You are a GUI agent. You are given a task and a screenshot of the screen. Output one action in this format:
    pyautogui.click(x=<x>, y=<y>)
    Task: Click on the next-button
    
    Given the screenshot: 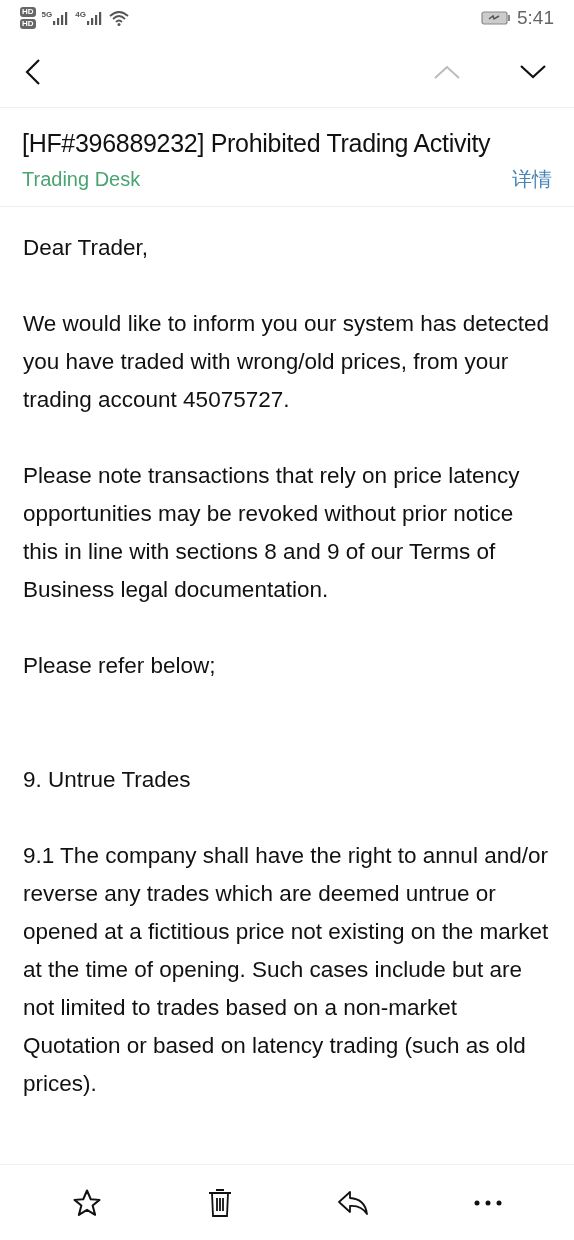 What is the action you would take?
    pyautogui.click(x=533, y=71)
    